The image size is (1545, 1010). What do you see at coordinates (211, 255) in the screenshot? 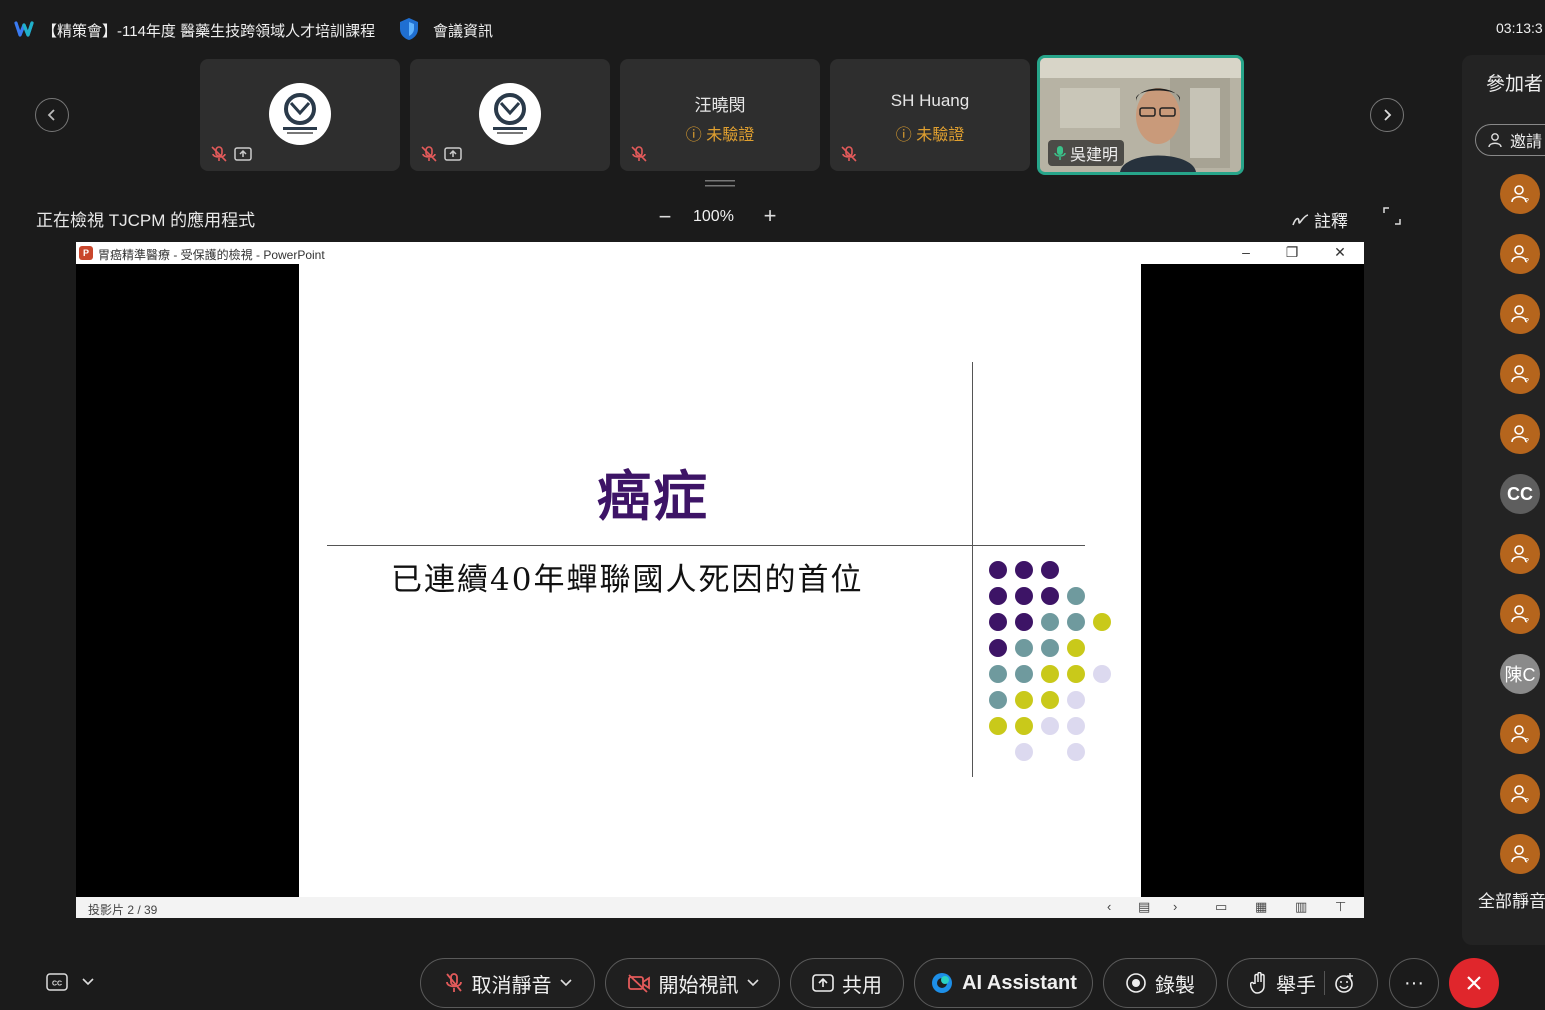
I see `window-title: 胃癌精準醫療 - 受保護的檢視 - PowerPoint` at bounding box center [211, 255].